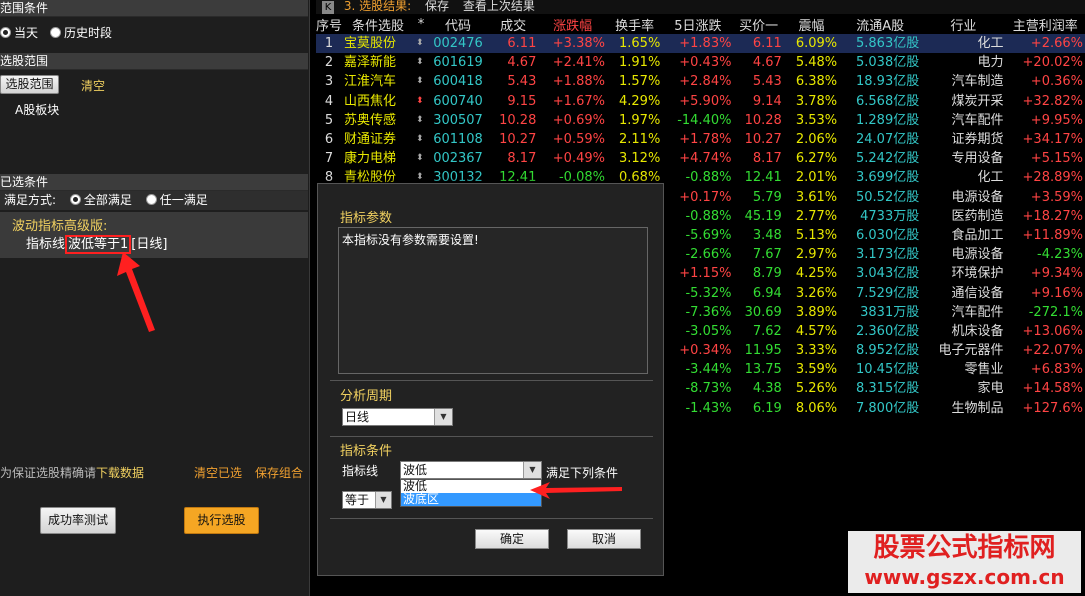  I want to click on data-notice: 为保证选股精确请下载数据, so click(72, 472).